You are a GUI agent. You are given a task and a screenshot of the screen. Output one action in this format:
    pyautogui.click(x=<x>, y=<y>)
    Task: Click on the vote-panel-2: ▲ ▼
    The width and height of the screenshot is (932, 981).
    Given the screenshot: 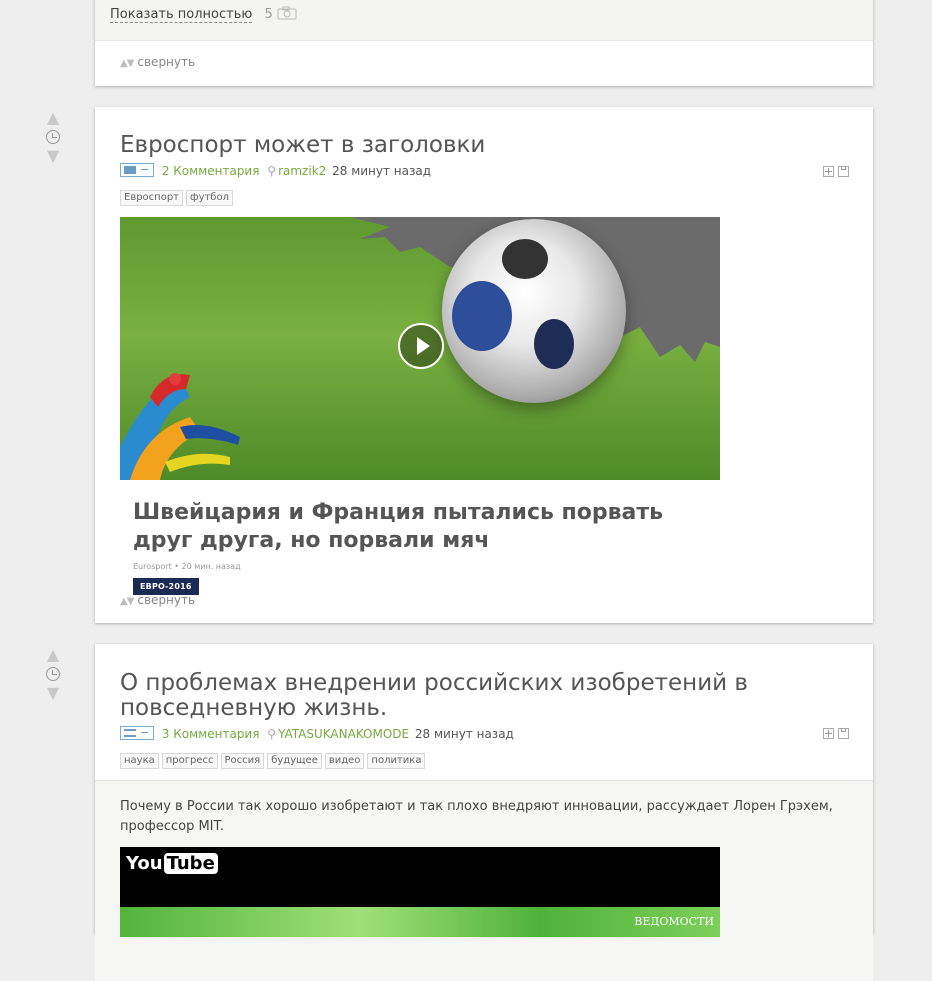 What is the action you would take?
    pyautogui.click(x=53, y=137)
    